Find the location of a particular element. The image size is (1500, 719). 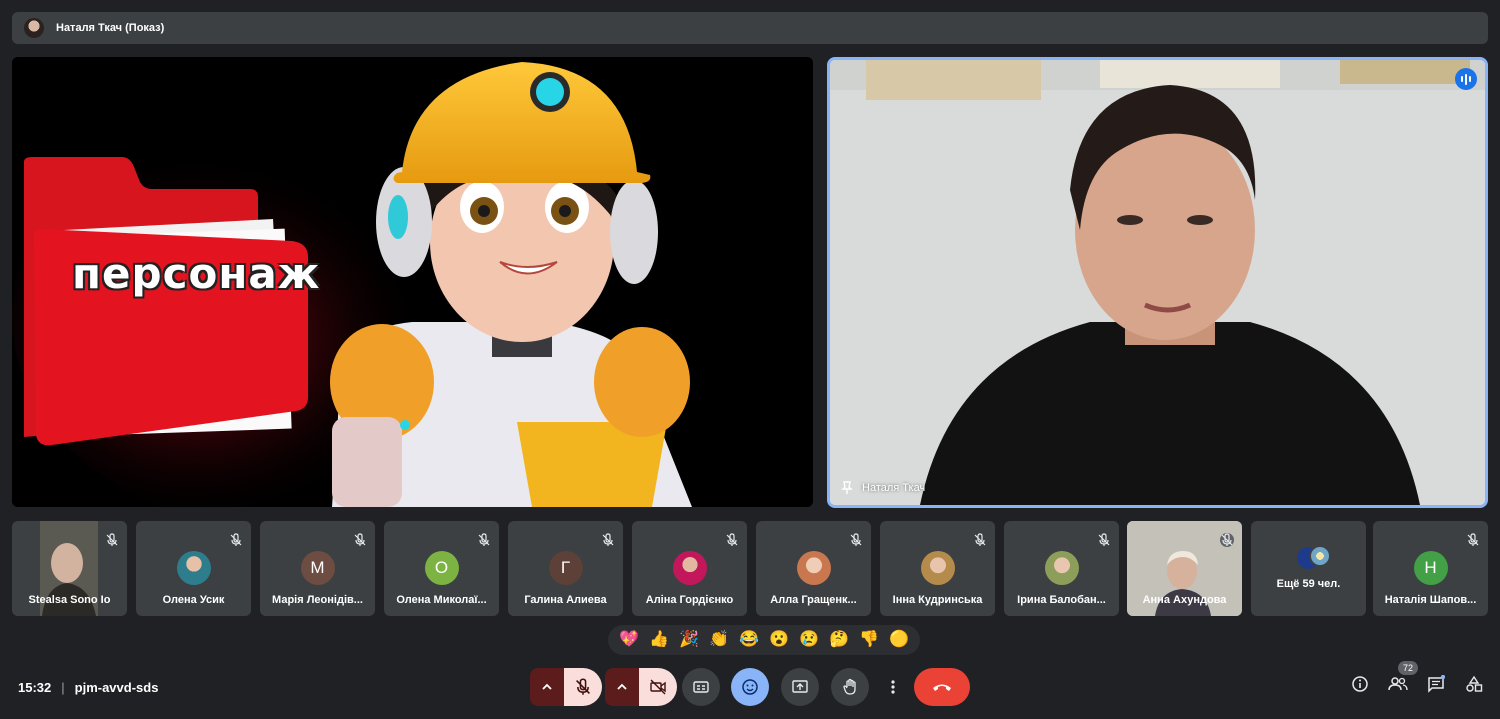

participant-tile: Г Галина Алиева is located at coordinates (565, 568).